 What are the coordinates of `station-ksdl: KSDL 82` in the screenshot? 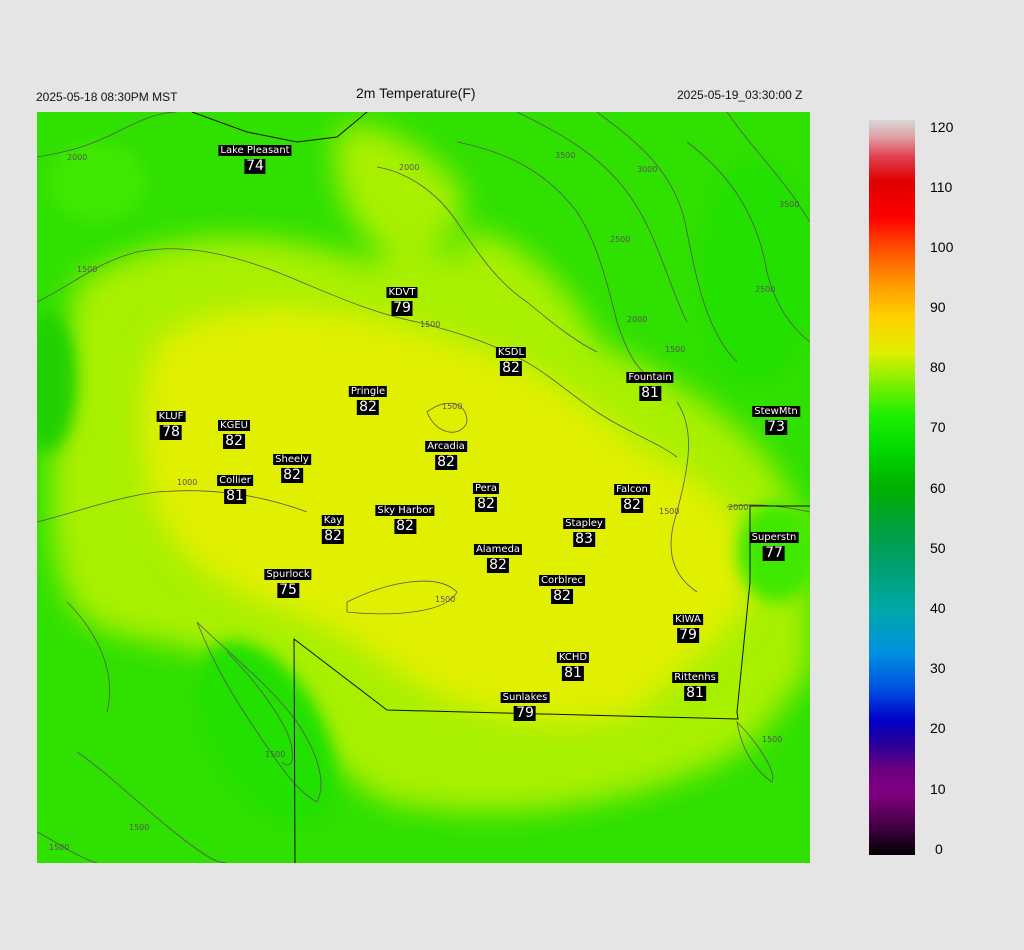 It's located at (511, 359).